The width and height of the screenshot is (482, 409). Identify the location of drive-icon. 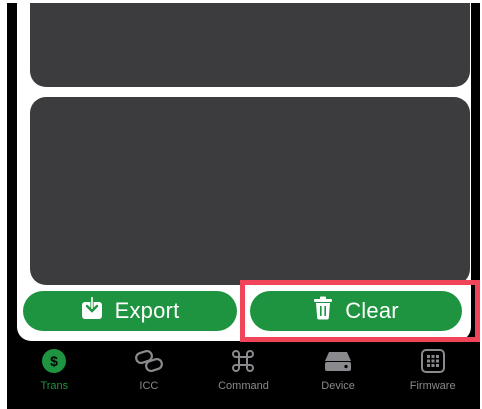
(338, 361).